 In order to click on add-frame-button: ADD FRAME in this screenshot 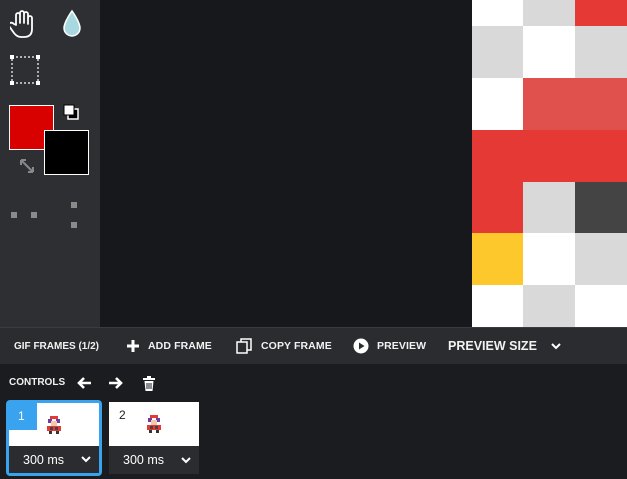, I will do `click(169, 346)`.